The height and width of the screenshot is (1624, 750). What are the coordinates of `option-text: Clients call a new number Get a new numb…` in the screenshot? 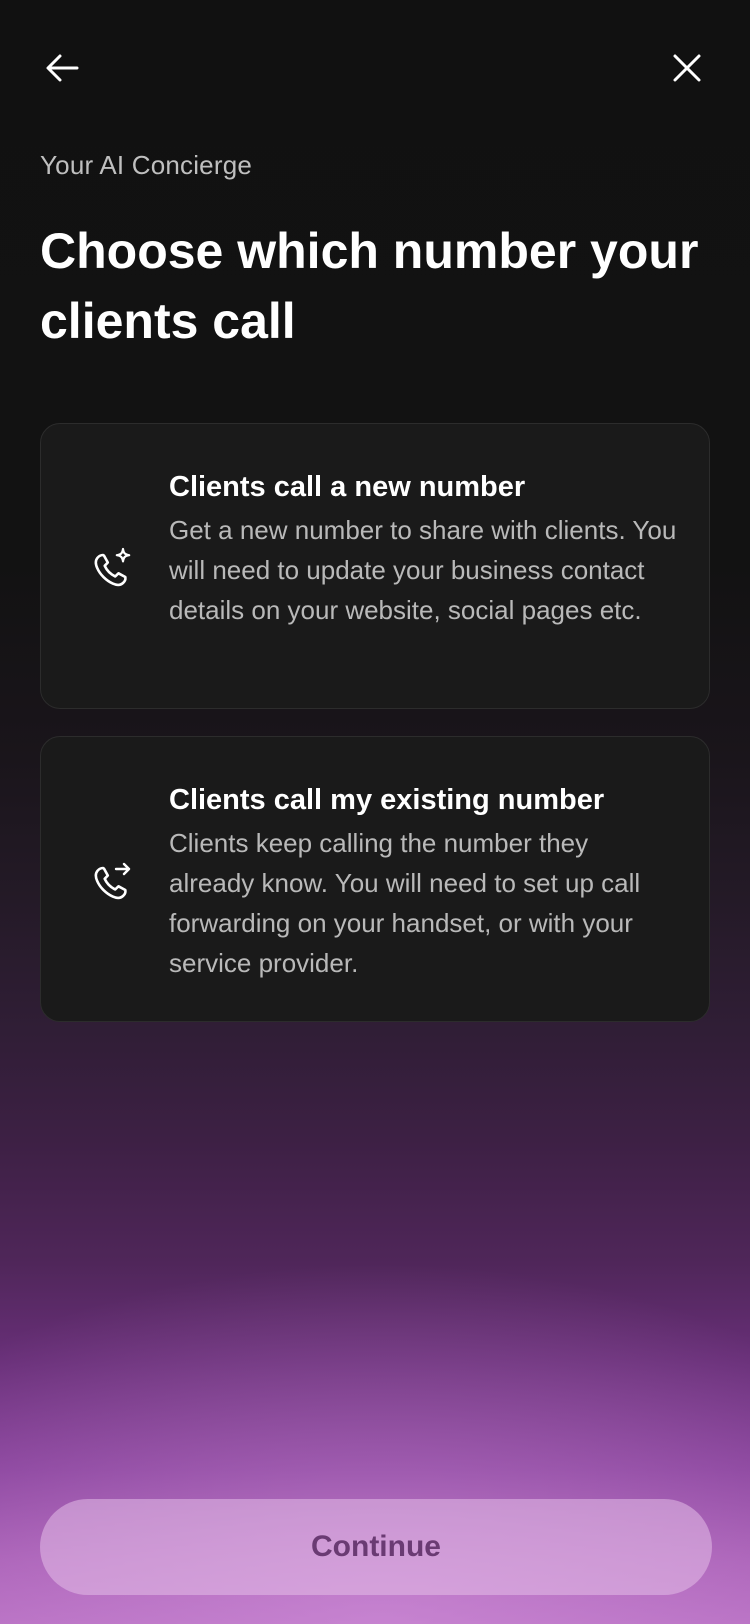 It's located at (424, 549).